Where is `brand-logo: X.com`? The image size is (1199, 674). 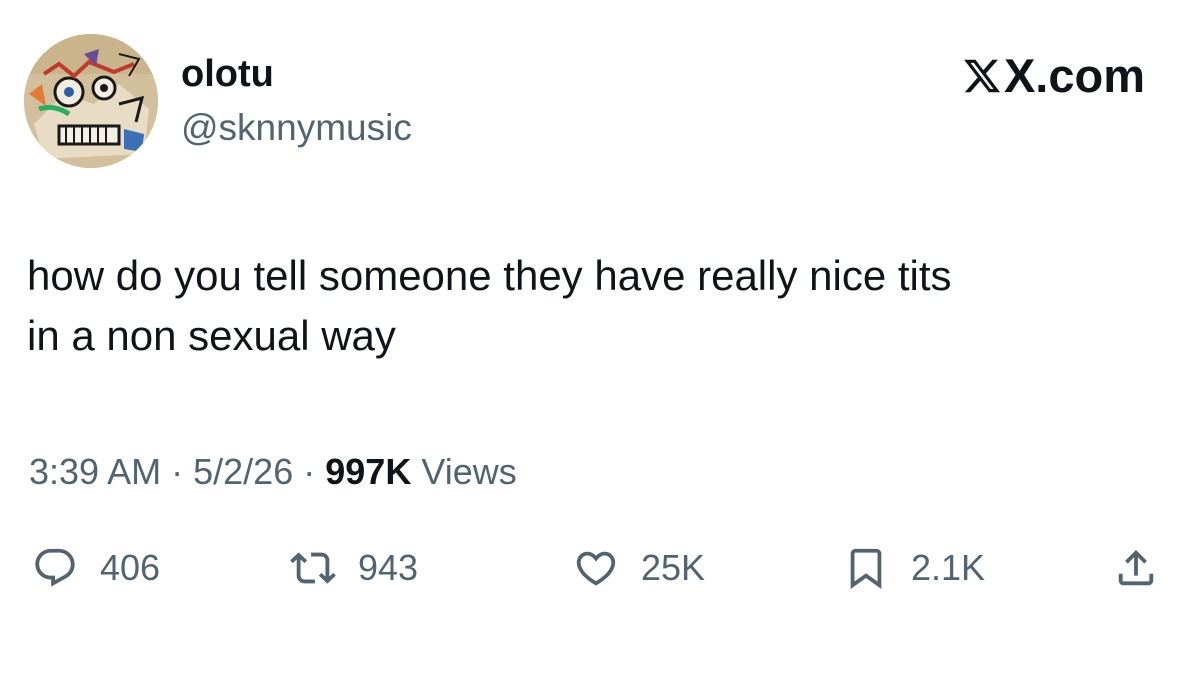
brand-logo: X.com is located at coordinates (1053, 76).